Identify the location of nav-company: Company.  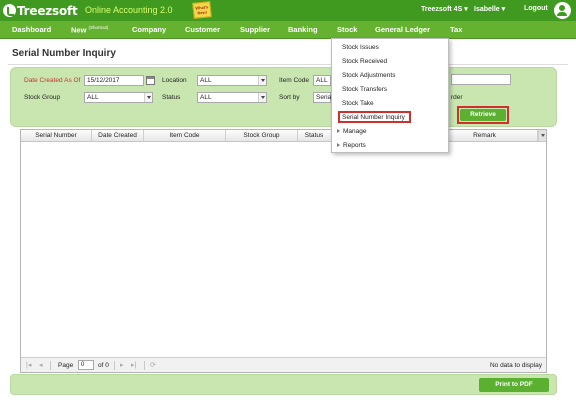
(149, 29).